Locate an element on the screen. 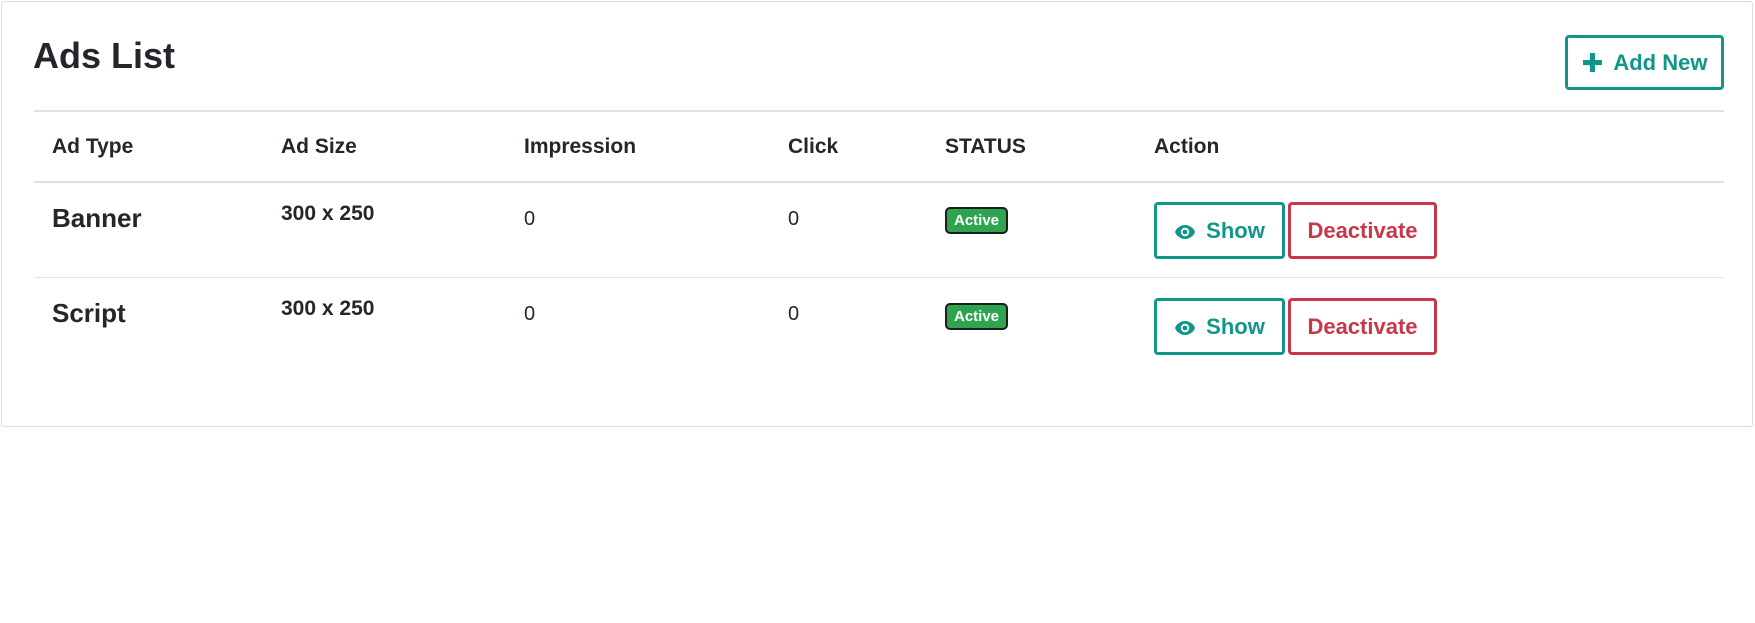 This screenshot has width=1755, height=623. ad-type-cell: Script is located at coordinates (89, 313).